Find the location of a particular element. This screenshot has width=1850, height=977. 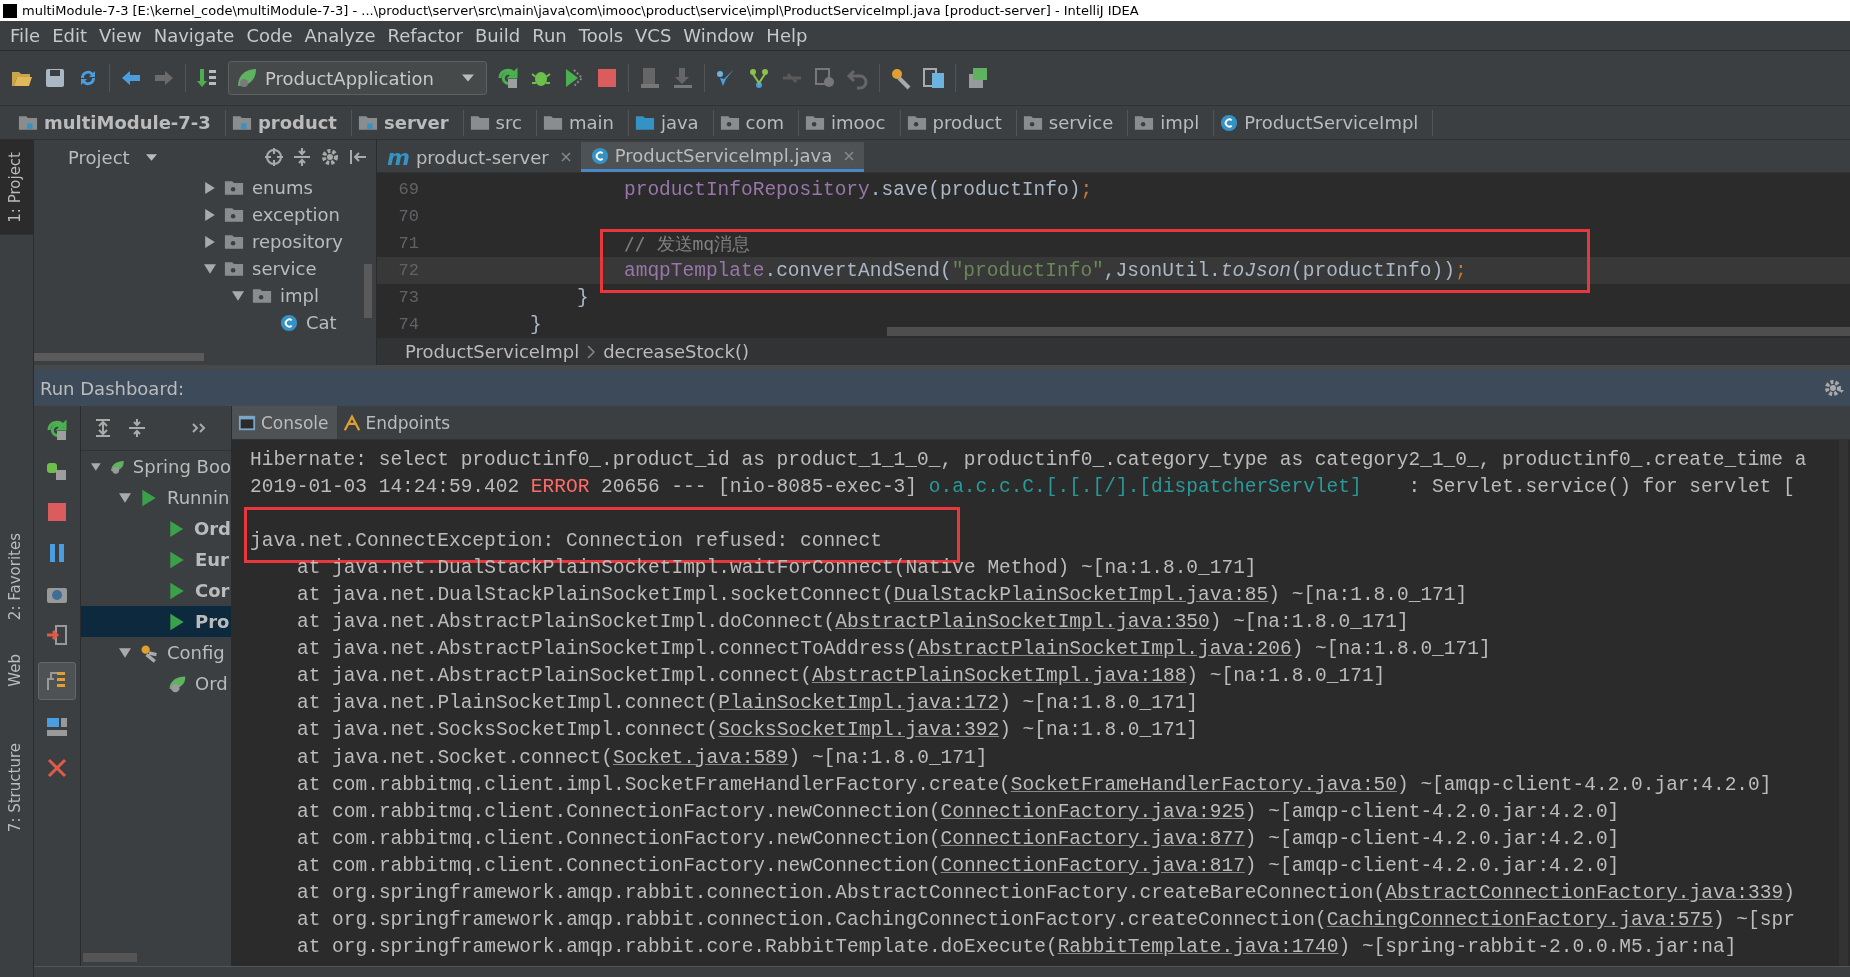

editor-tab: m product-server is located at coordinates (479, 157).